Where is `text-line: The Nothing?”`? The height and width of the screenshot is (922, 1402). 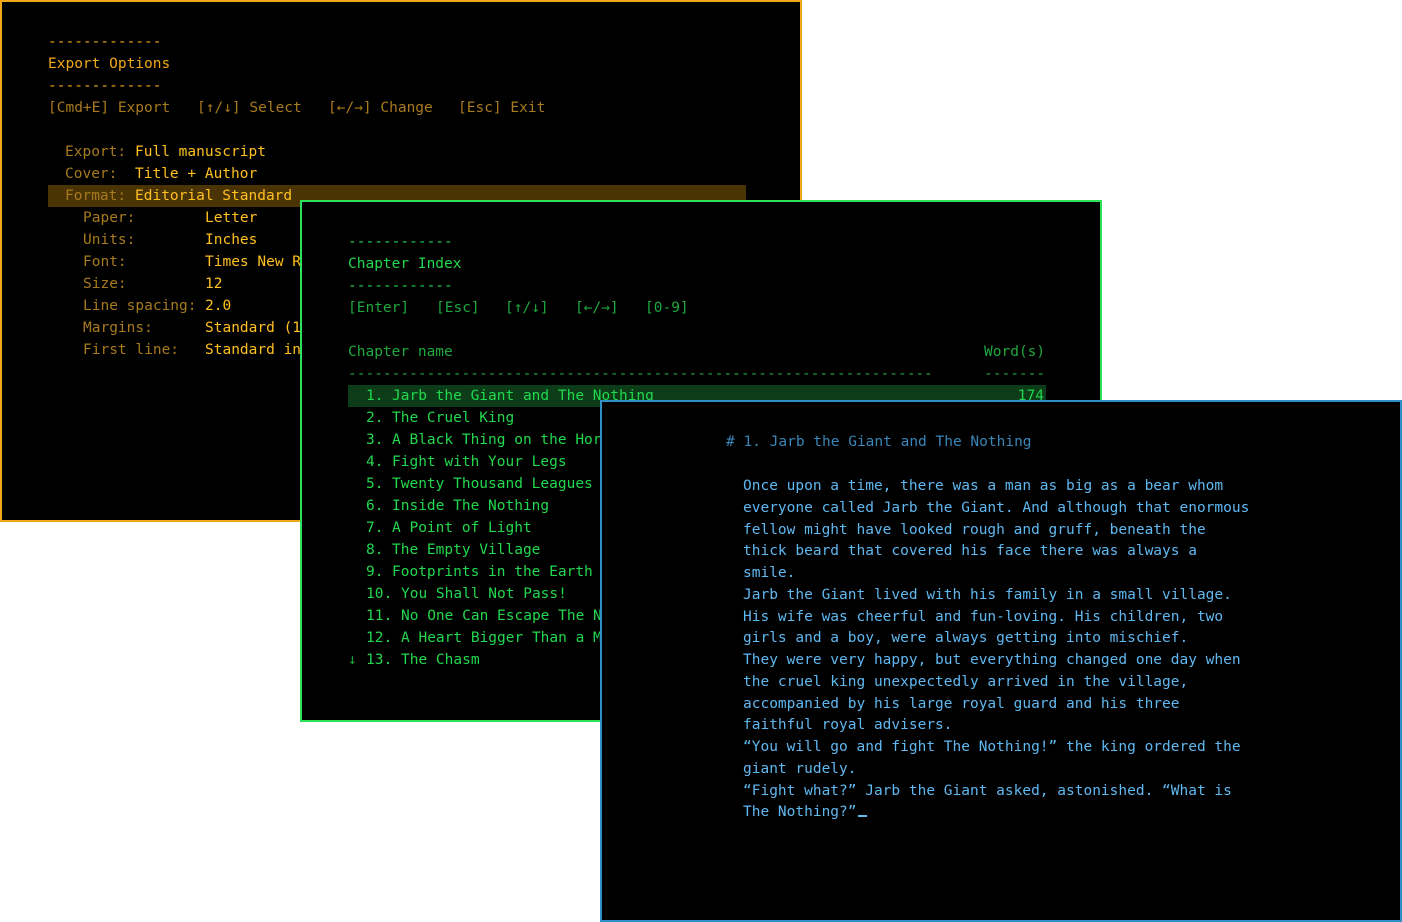
text-line: The Nothing?” is located at coordinates (805, 812).